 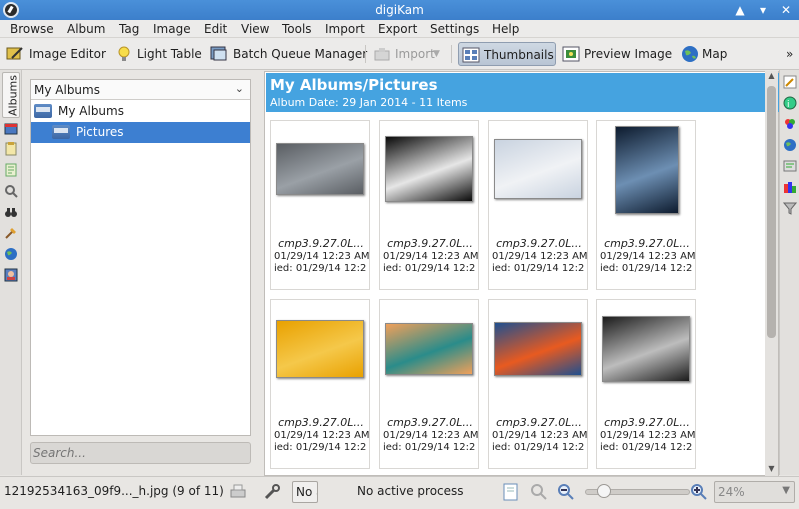 What do you see at coordinates (436, 54) in the screenshot?
I see `import-dropdown-icon: ▼` at bounding box center [436, 54].